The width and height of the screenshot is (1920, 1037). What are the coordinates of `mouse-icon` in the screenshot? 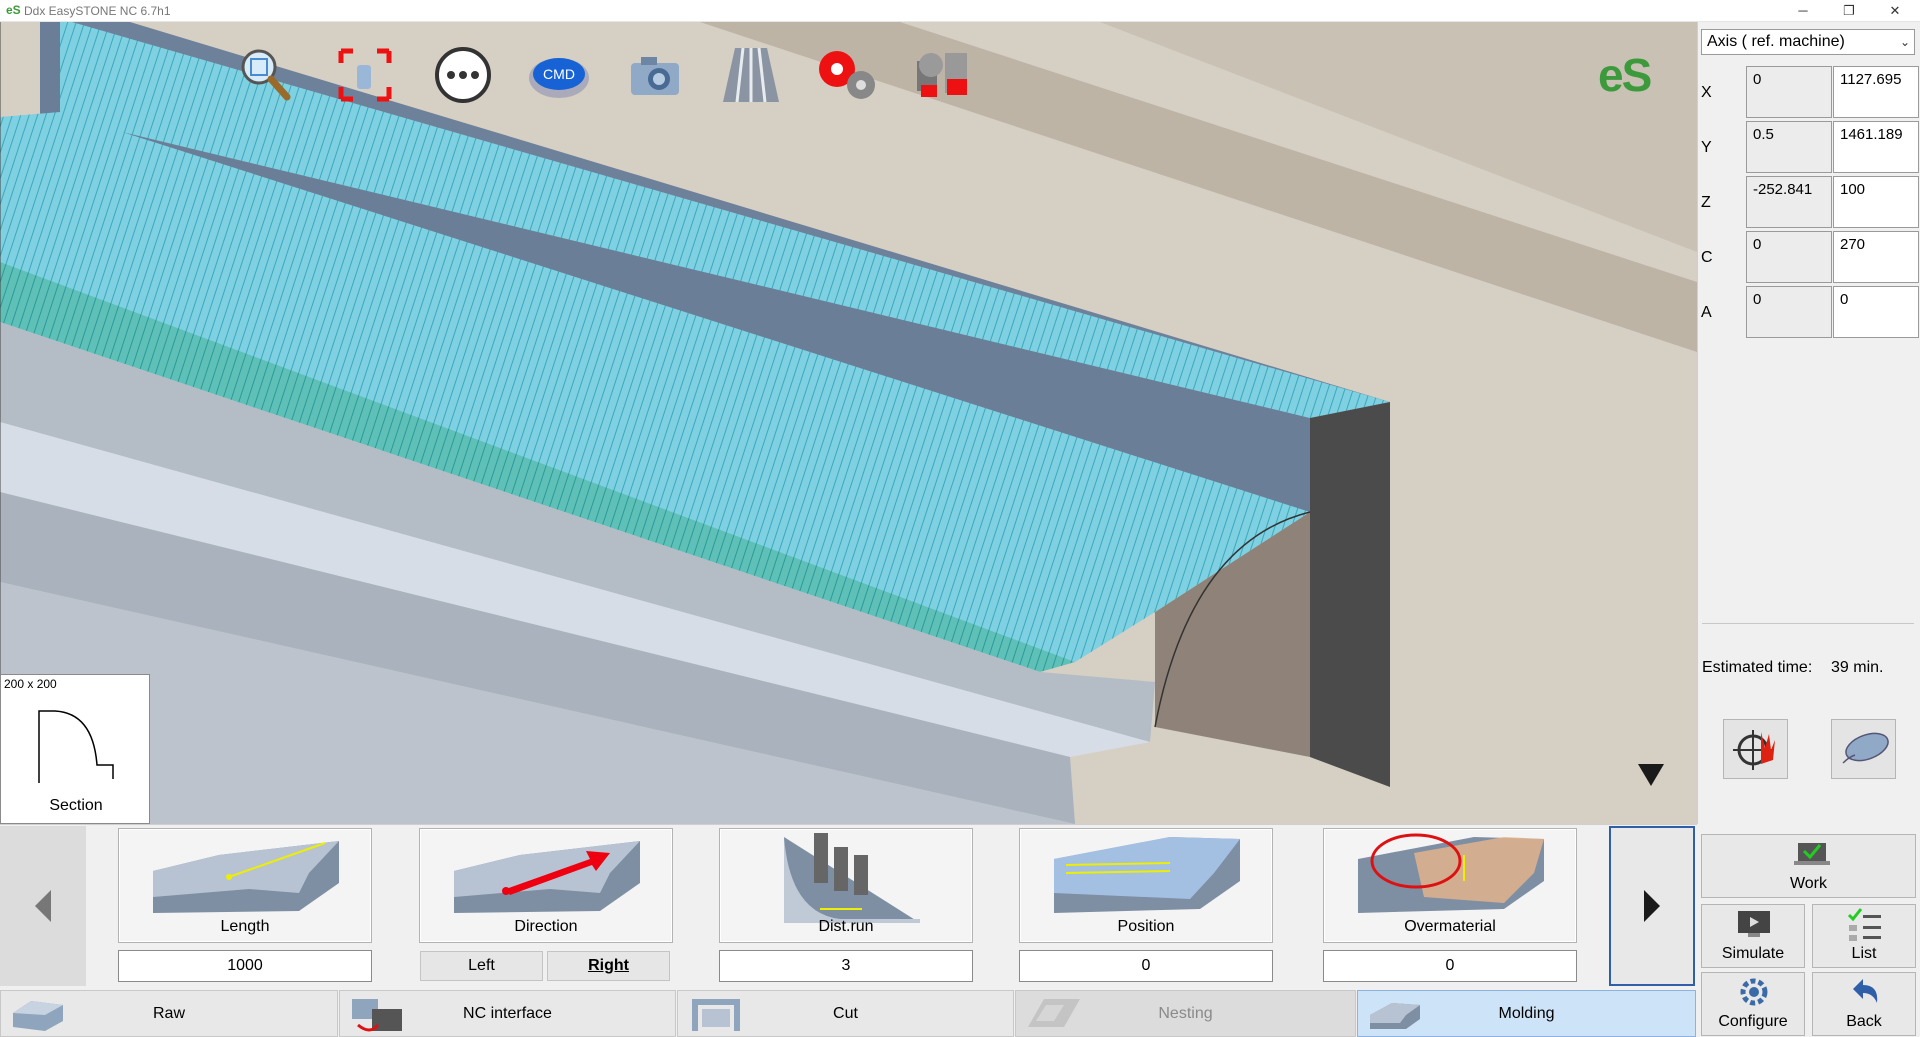 It's located at (1865, 748).